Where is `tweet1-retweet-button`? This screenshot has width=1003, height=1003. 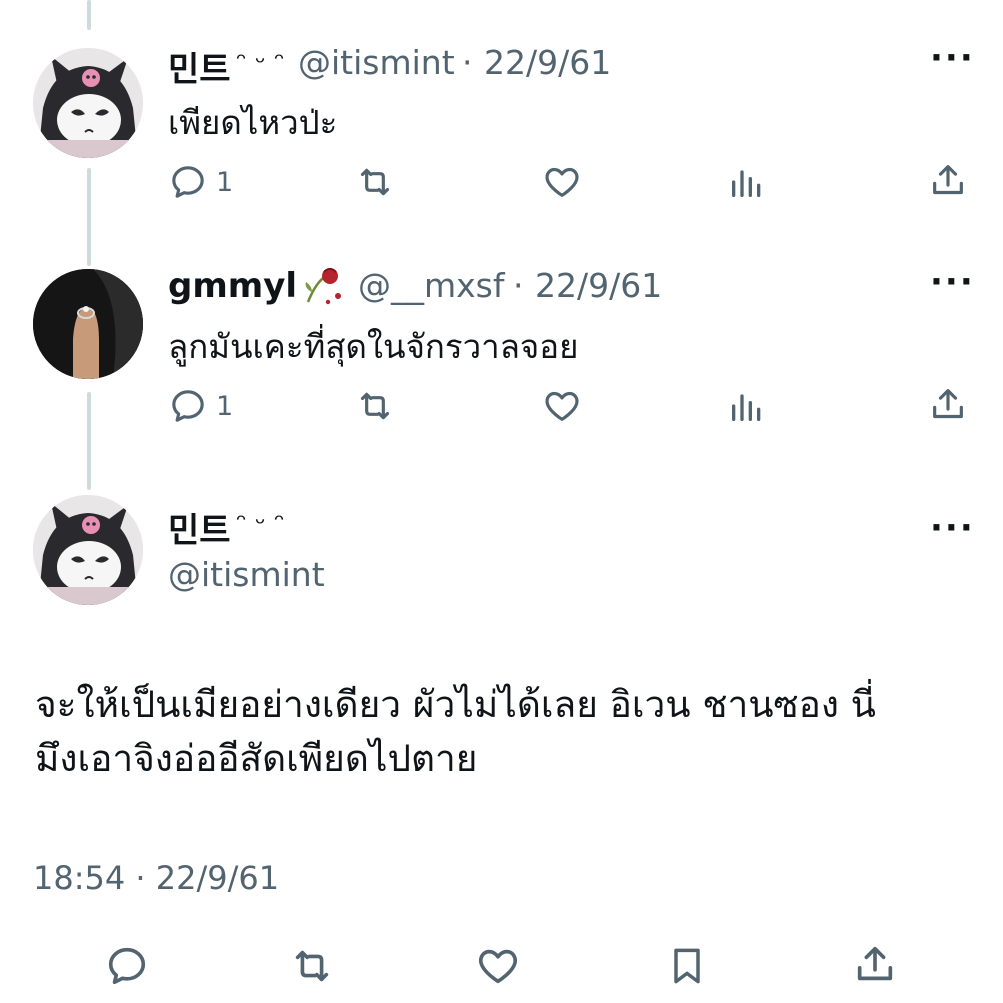 tweet1-retweet-button is located at coordinates (375, 182).